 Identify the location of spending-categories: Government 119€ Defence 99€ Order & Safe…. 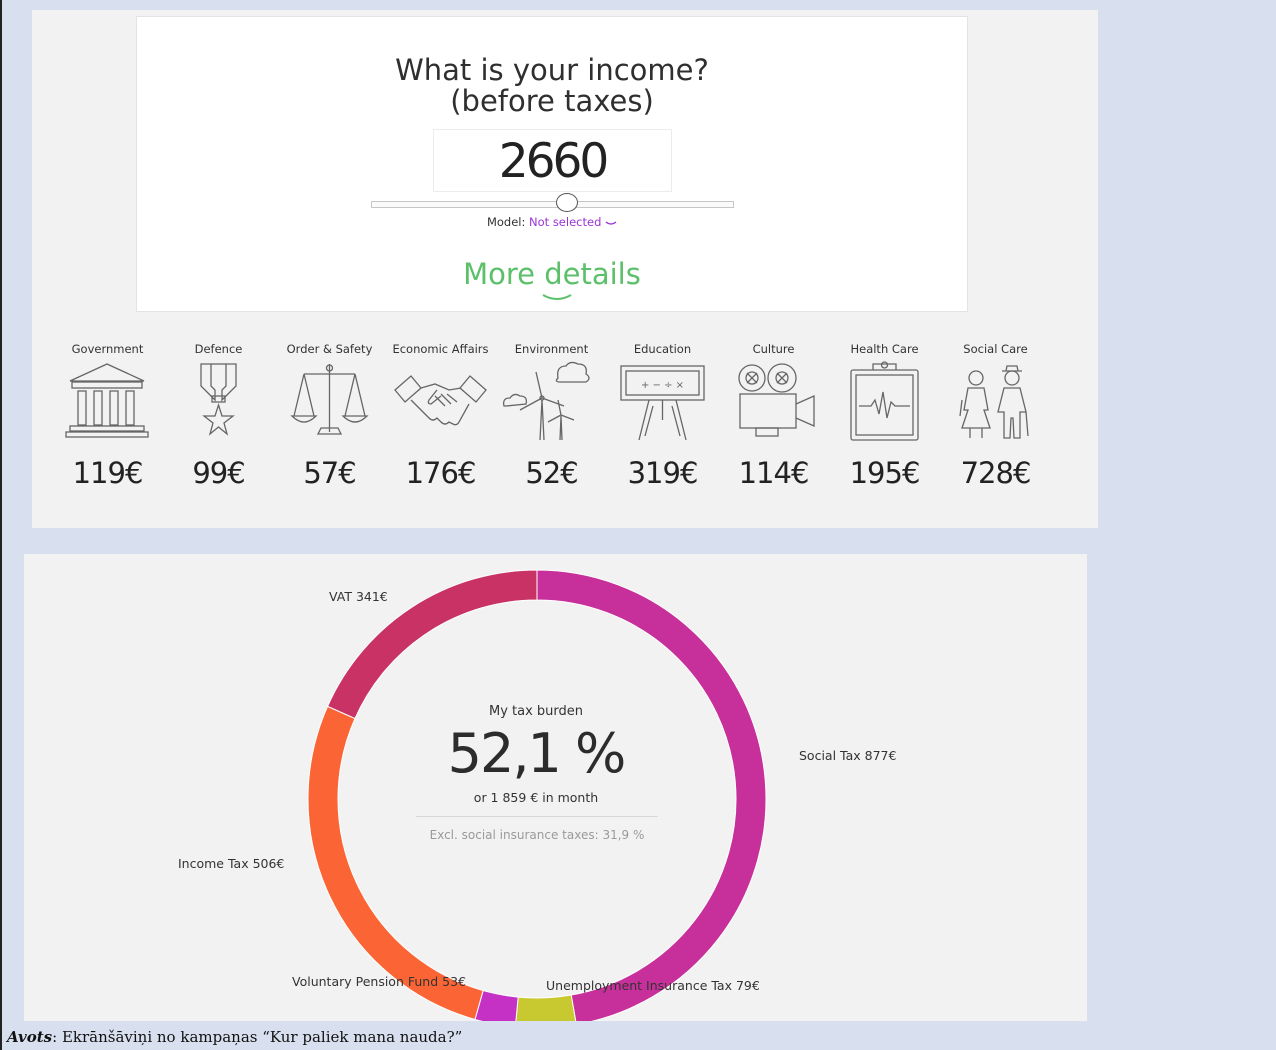
(572, 422).